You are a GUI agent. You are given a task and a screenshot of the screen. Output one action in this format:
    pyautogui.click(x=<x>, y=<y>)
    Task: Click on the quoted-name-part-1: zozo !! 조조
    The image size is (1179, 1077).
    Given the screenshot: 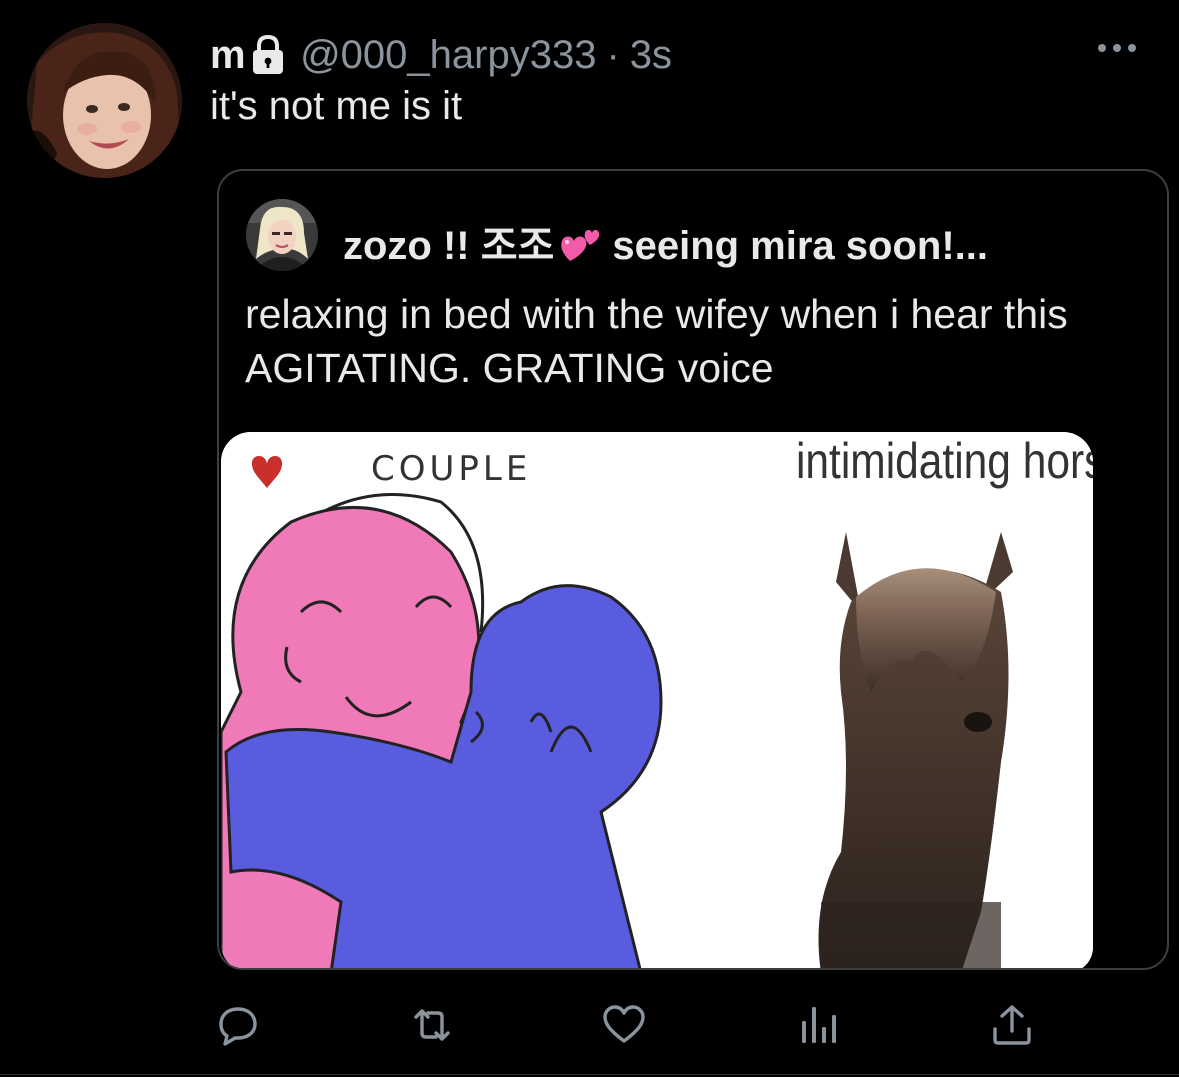 What is the action you would take?
    pyautogui.click(x=449, y=246)
    